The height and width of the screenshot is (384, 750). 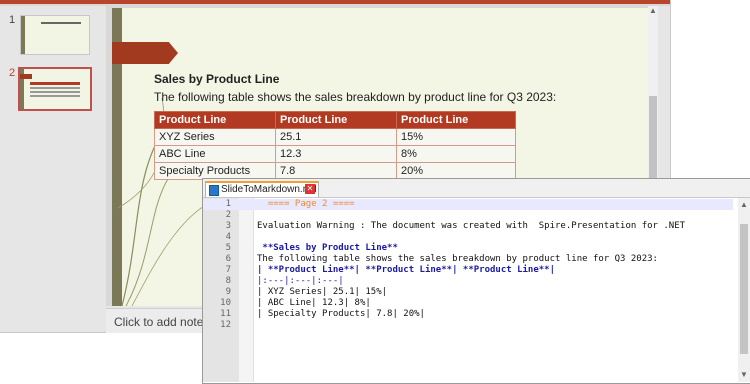 I want to click on table-cell: Specialty Products, so click(x=215, y=171).